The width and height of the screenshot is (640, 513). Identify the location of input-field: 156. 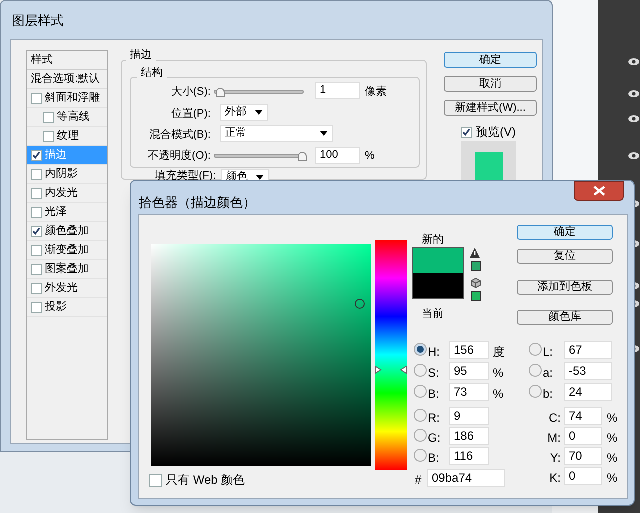
(469, 350).